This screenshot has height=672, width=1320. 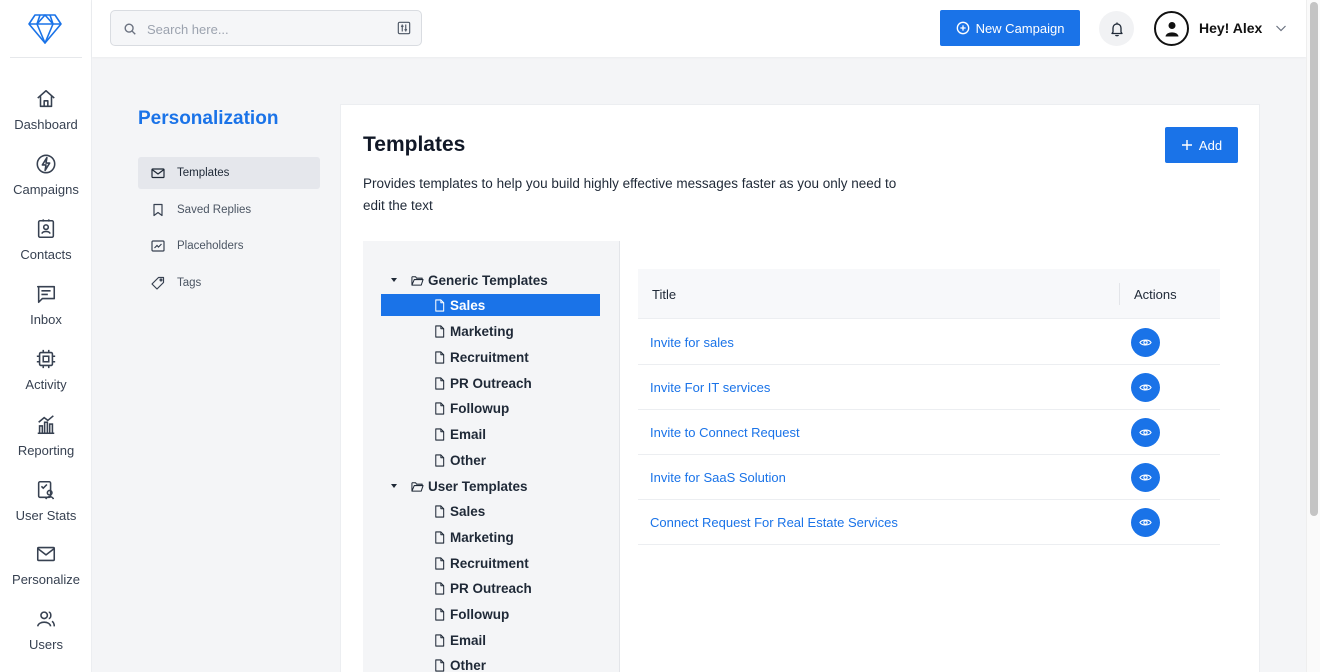 What do you see at coordinates (1119, 294) in the screenshot?
I see `column-divider` at bounding box center [1119, 294].